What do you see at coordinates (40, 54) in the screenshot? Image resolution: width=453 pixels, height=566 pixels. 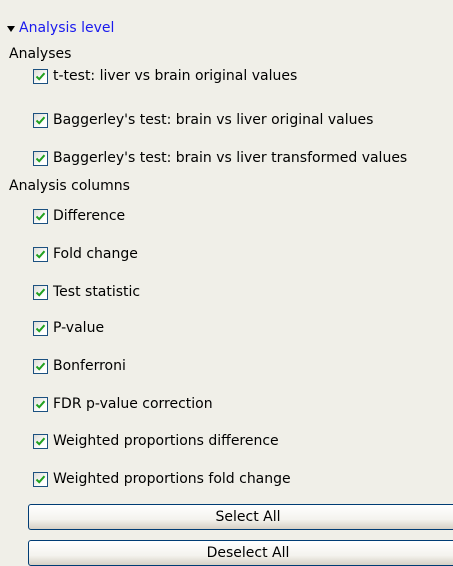 I see `analyses-label: Analyses` at bounding box center [40, 54].